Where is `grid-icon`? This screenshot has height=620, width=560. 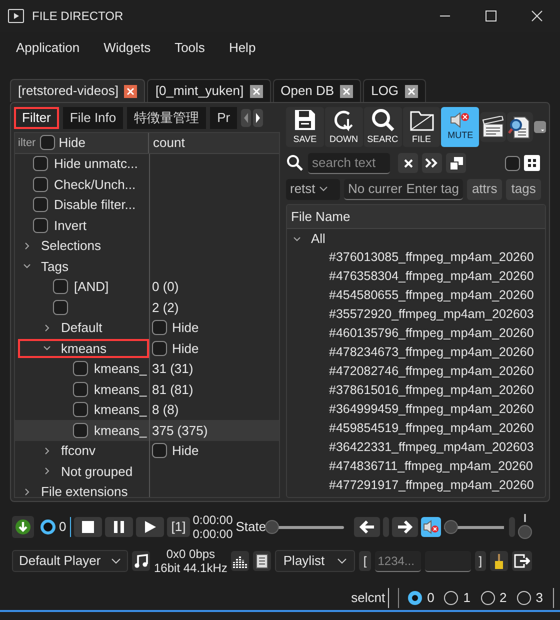
grid-icon is located at coordinates (532, 163).